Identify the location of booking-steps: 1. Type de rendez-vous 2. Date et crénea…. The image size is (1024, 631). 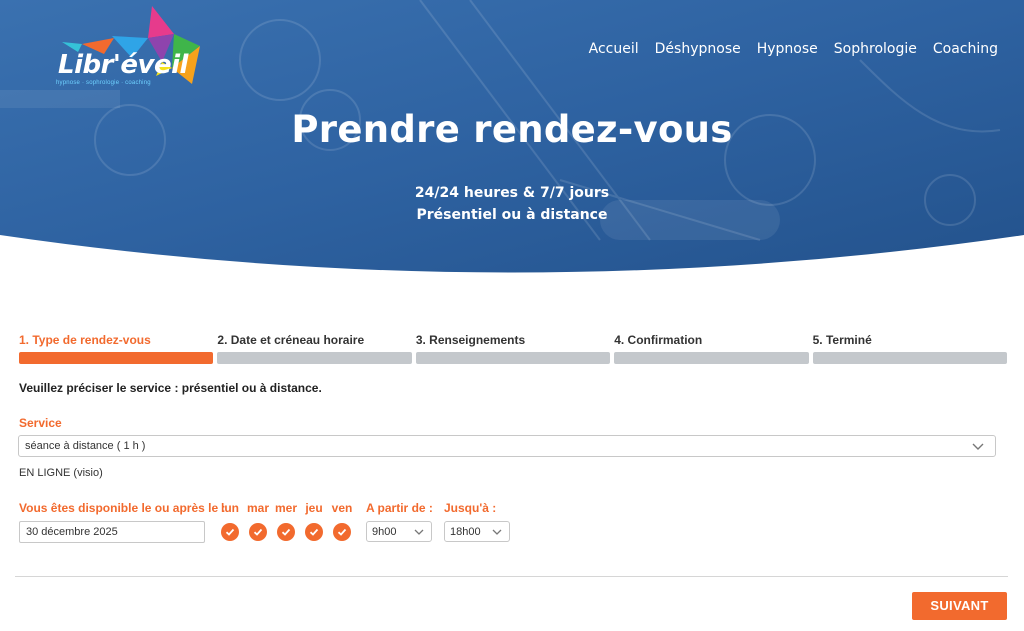
(513, 348).